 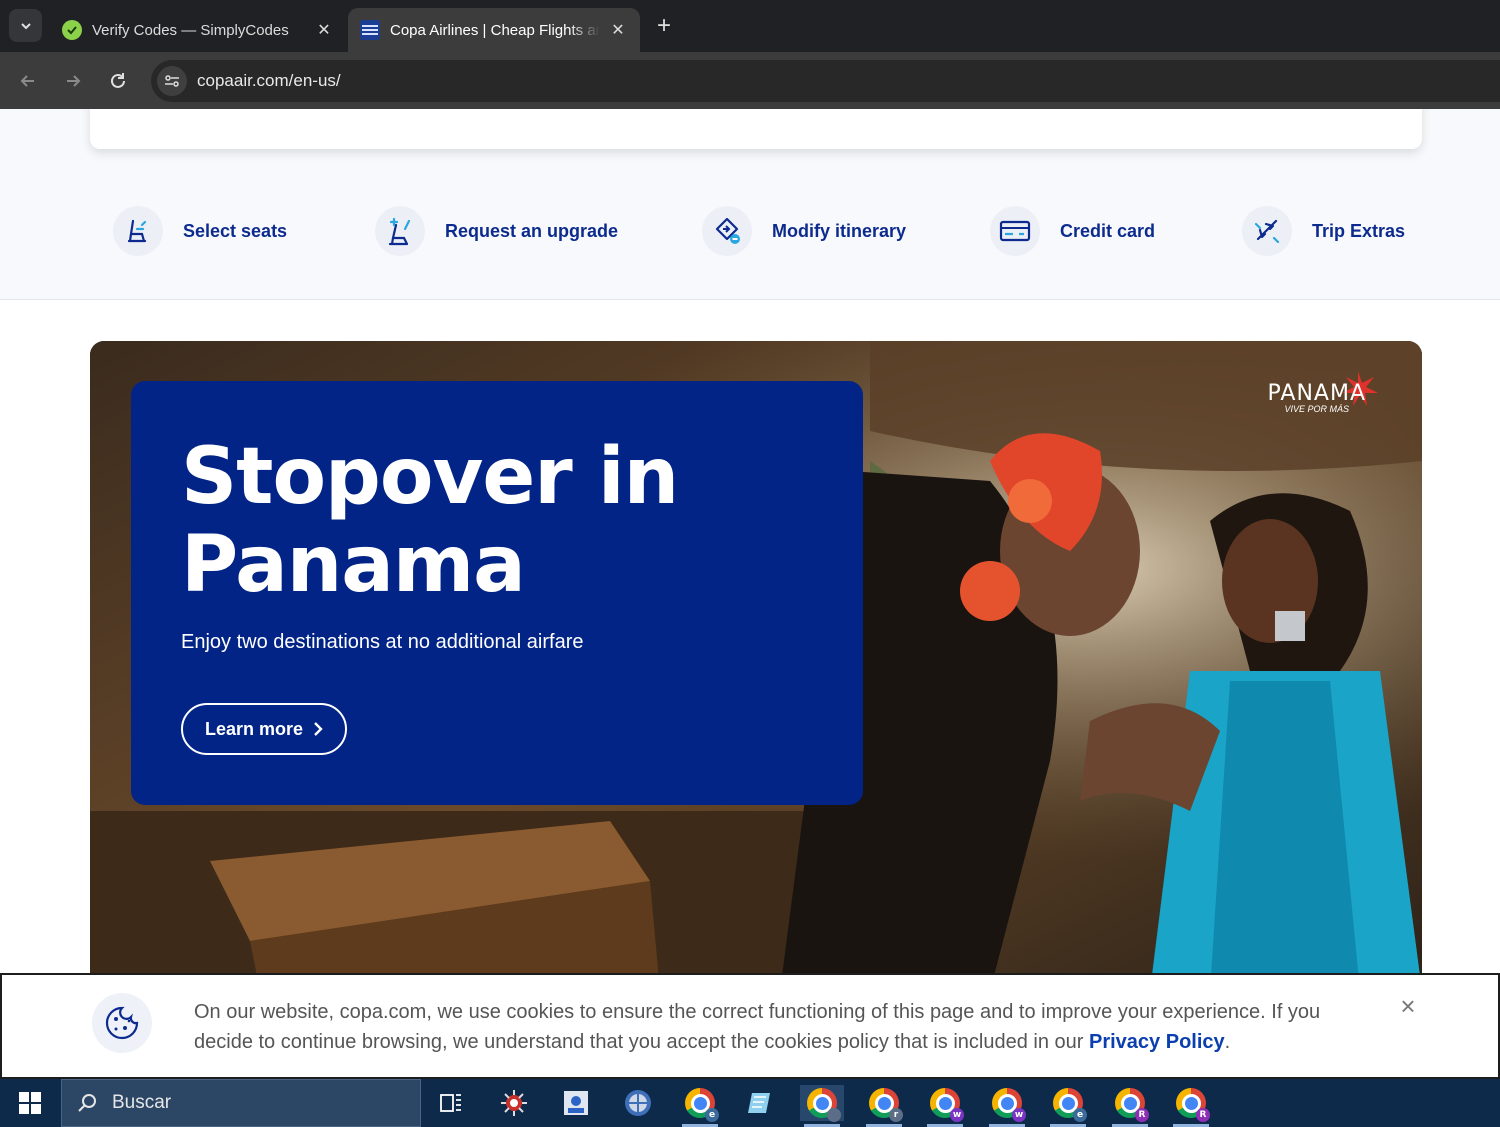 I want to click on credit-card-icon, so click(x=1015, y=231).